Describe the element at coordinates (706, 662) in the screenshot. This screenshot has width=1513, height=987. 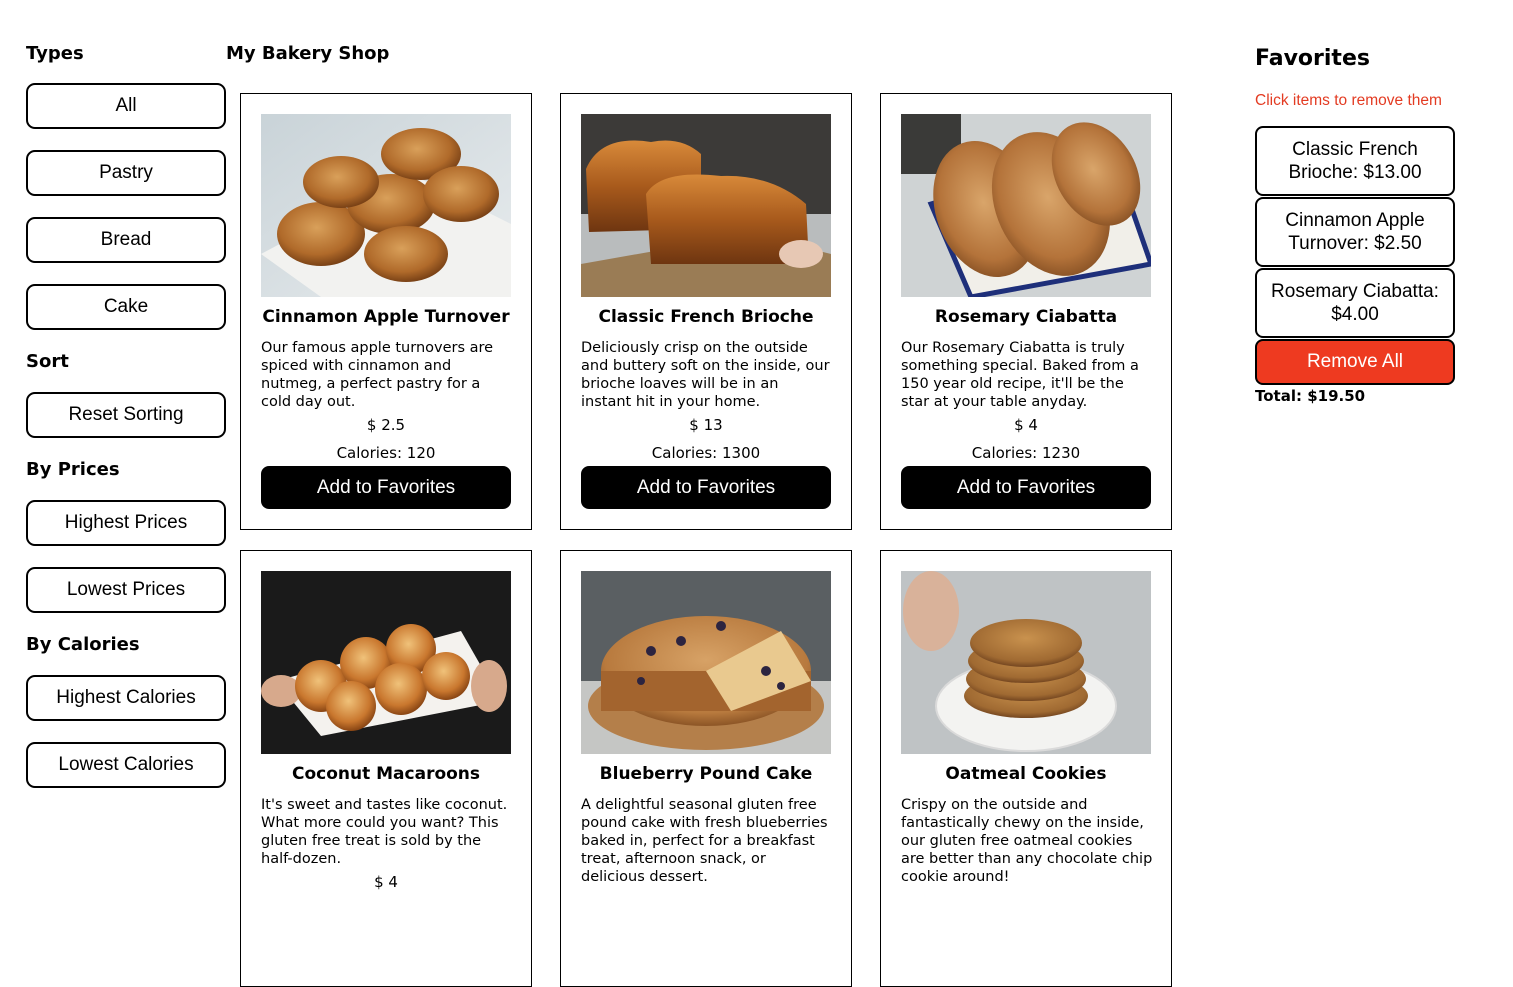
I see `pound-cake-photo` at that location.